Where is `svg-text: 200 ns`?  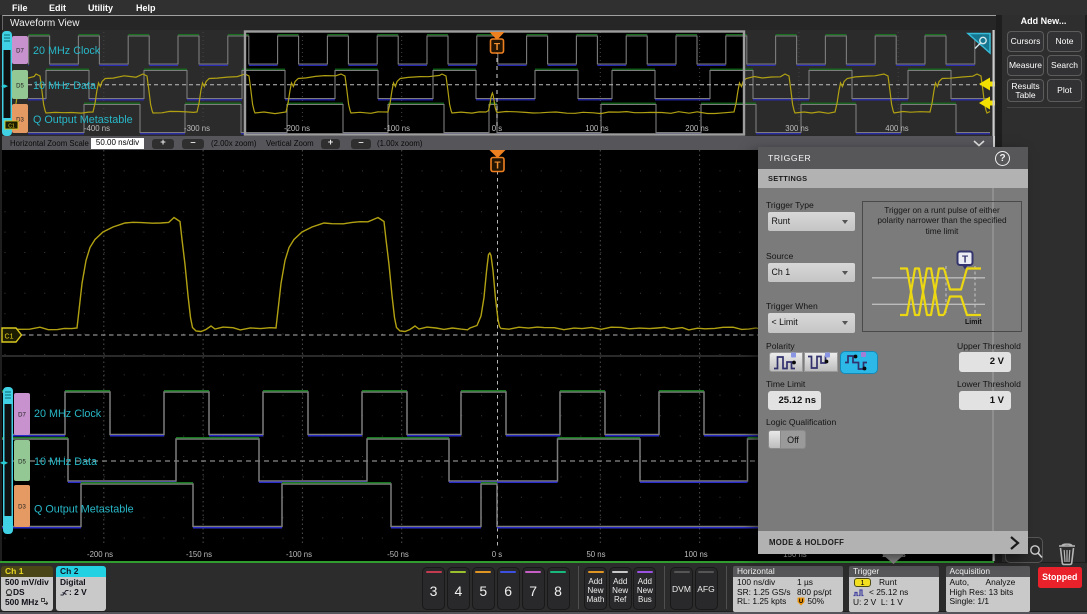
svg-text: 200 ns is located at coordinates (697, 128).